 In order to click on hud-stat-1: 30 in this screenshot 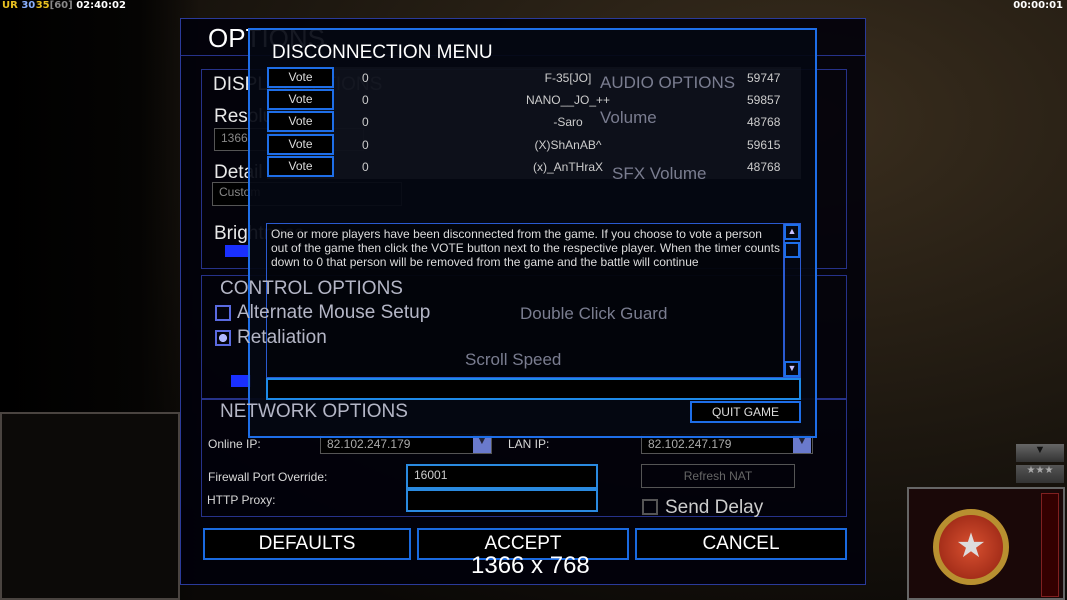, I will do `click(28, 5)`.